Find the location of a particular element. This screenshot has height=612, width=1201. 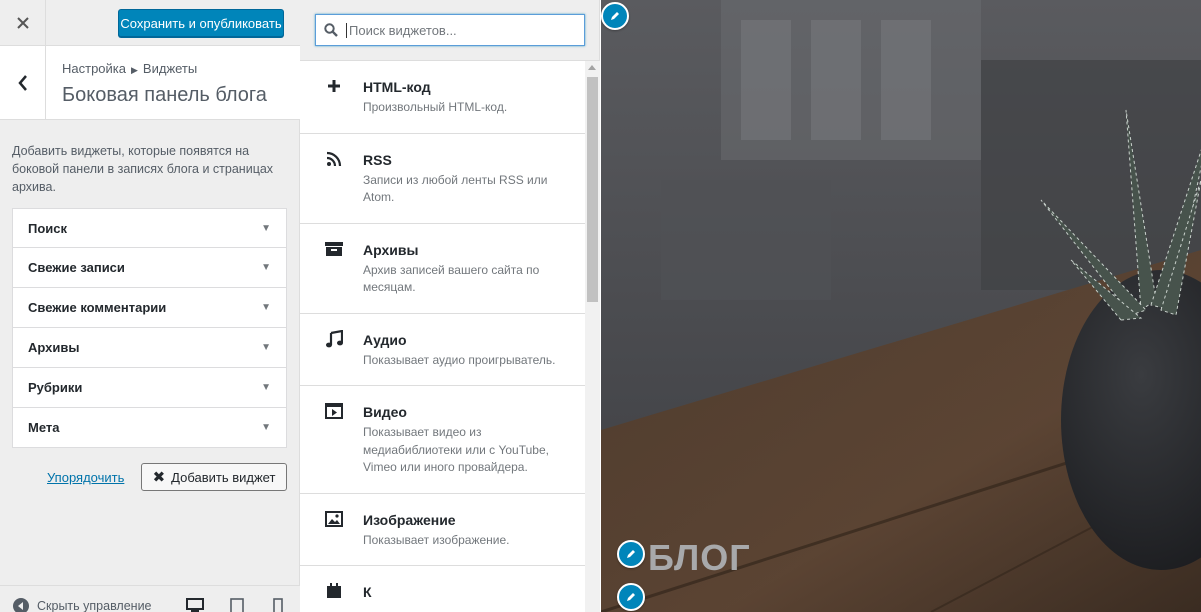

widget-item-label: Поиск is located at coordinates (48, 228).